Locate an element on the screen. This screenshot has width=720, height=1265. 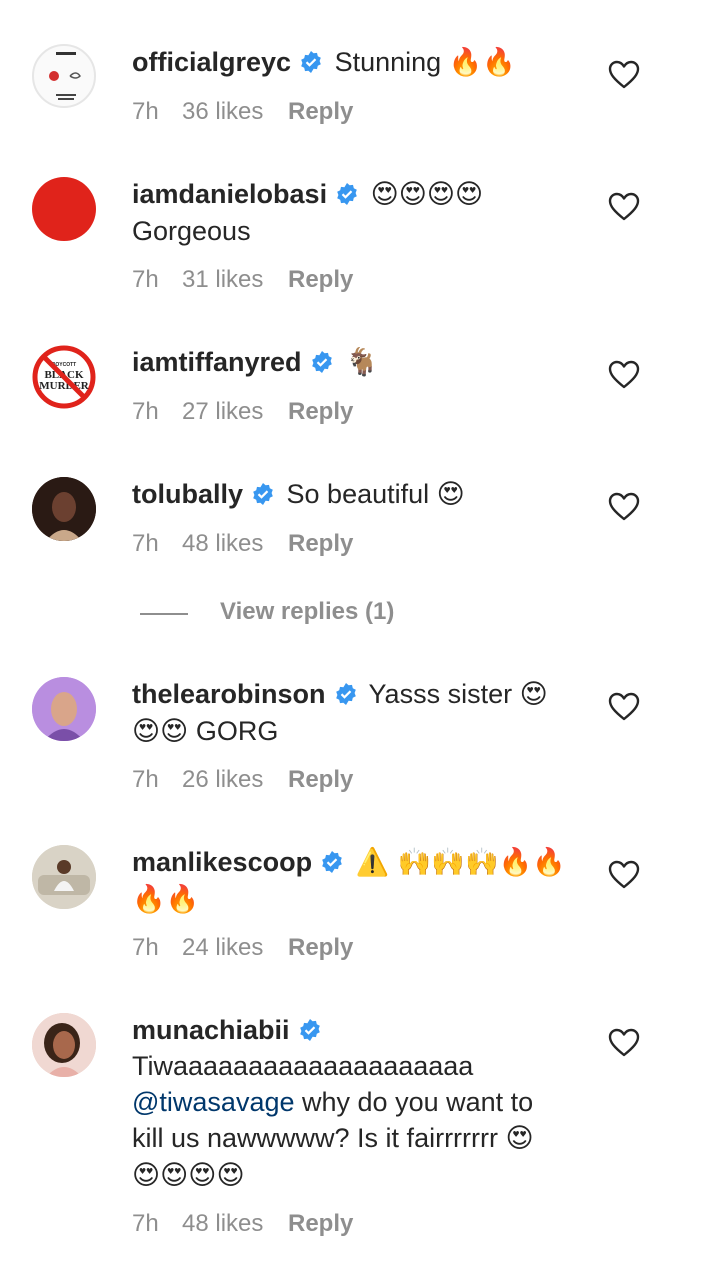
comment-meta: 7h 27 likes Reply is located at coordinates (242, 412).